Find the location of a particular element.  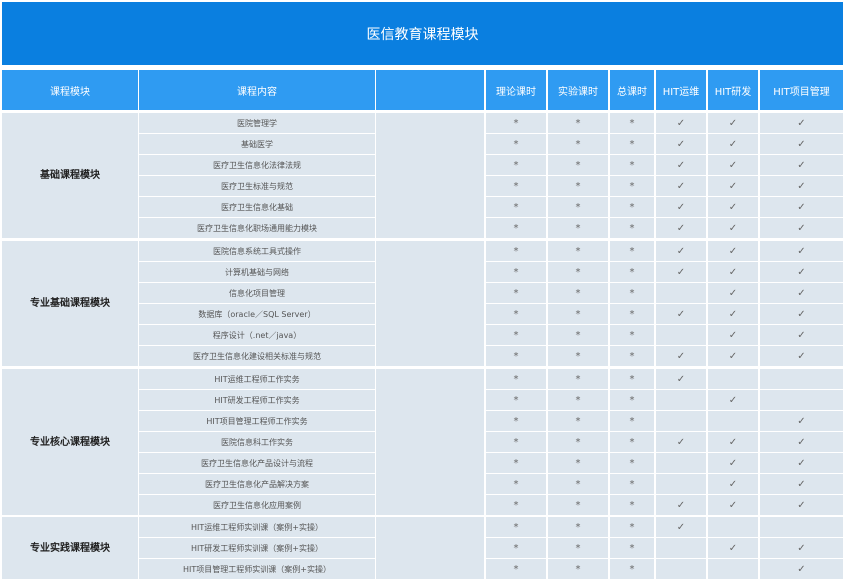

course-name: 医疗卫生信息化法律法规 is located at coordinates (257, 165).